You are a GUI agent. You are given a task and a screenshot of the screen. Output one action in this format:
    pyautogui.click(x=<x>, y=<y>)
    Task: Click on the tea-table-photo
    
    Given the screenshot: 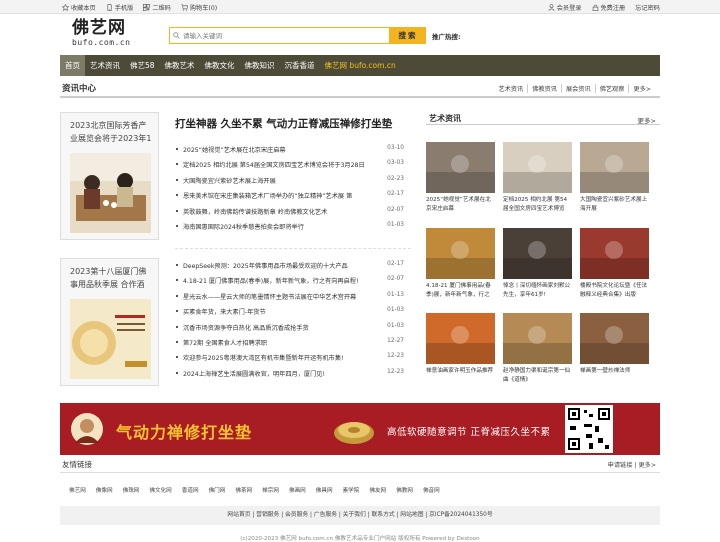 What is the action you would take?
    pyautogui.click(x=110, y=193)
    